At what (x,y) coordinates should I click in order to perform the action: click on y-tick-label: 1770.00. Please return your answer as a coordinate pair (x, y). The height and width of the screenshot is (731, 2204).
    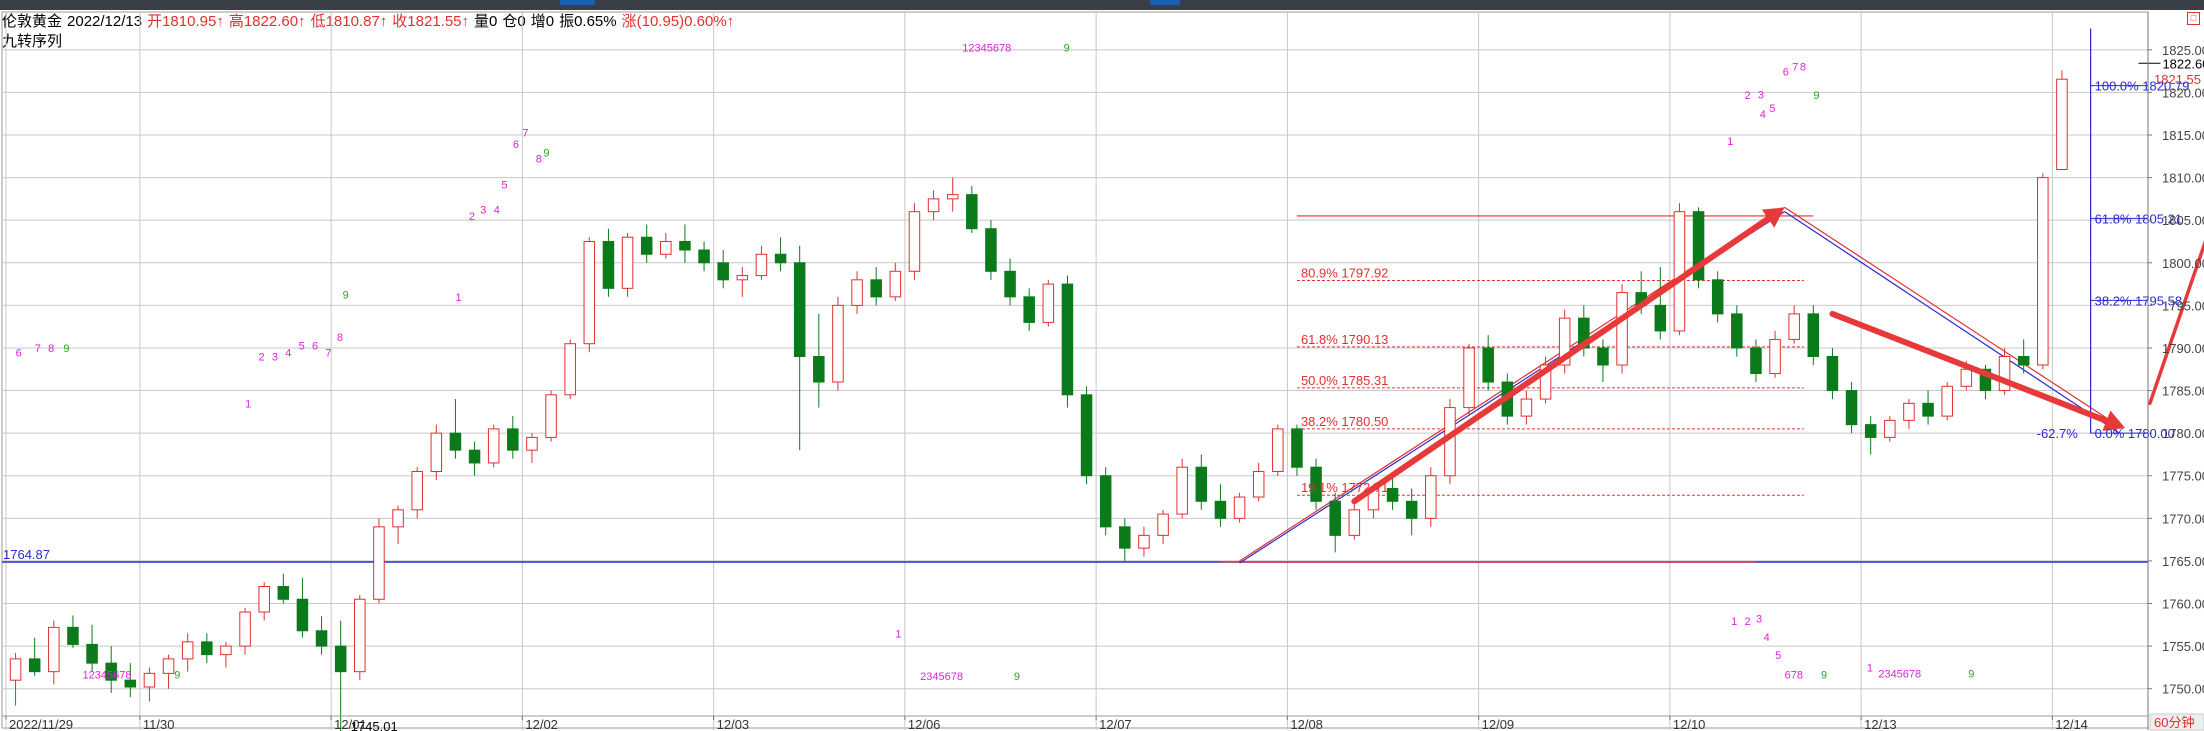
    Looking at the image, I should click on (2183, 518).